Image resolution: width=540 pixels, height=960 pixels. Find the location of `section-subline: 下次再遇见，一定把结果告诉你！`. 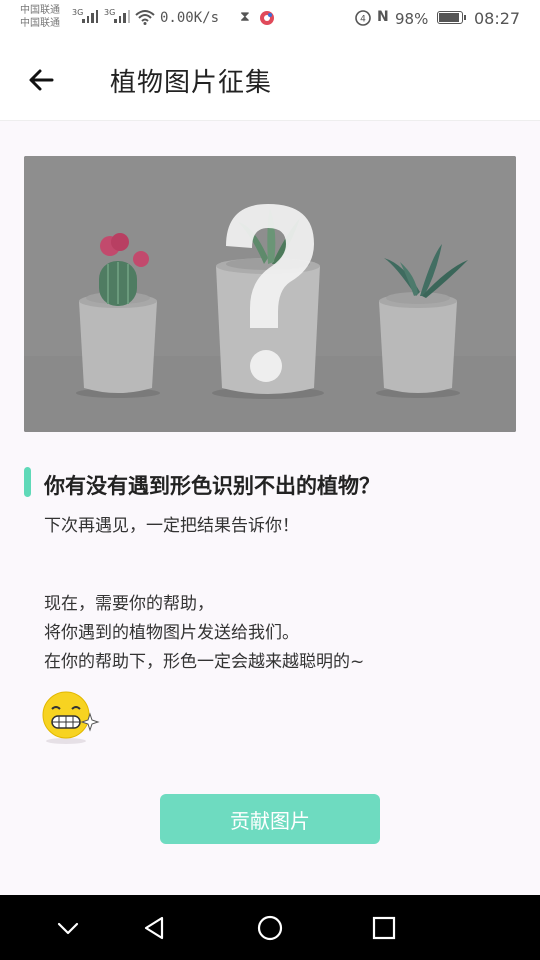

section-subline: 下次再遇见，一定把结果告诉你！ is located at coordinates (171, 526).